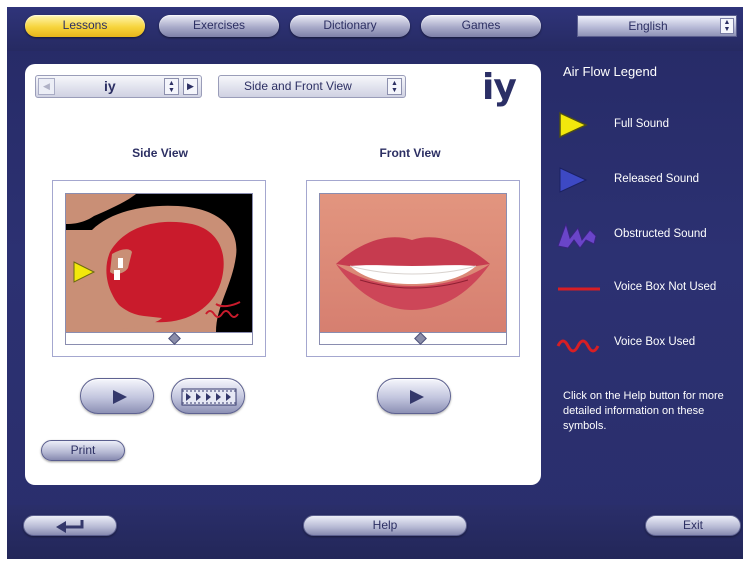 This screenshot has width=749, height=563. Describe the element at coordinates (579, 289) in the screenshot. I see `voice-box-not-used-icon` at that location.